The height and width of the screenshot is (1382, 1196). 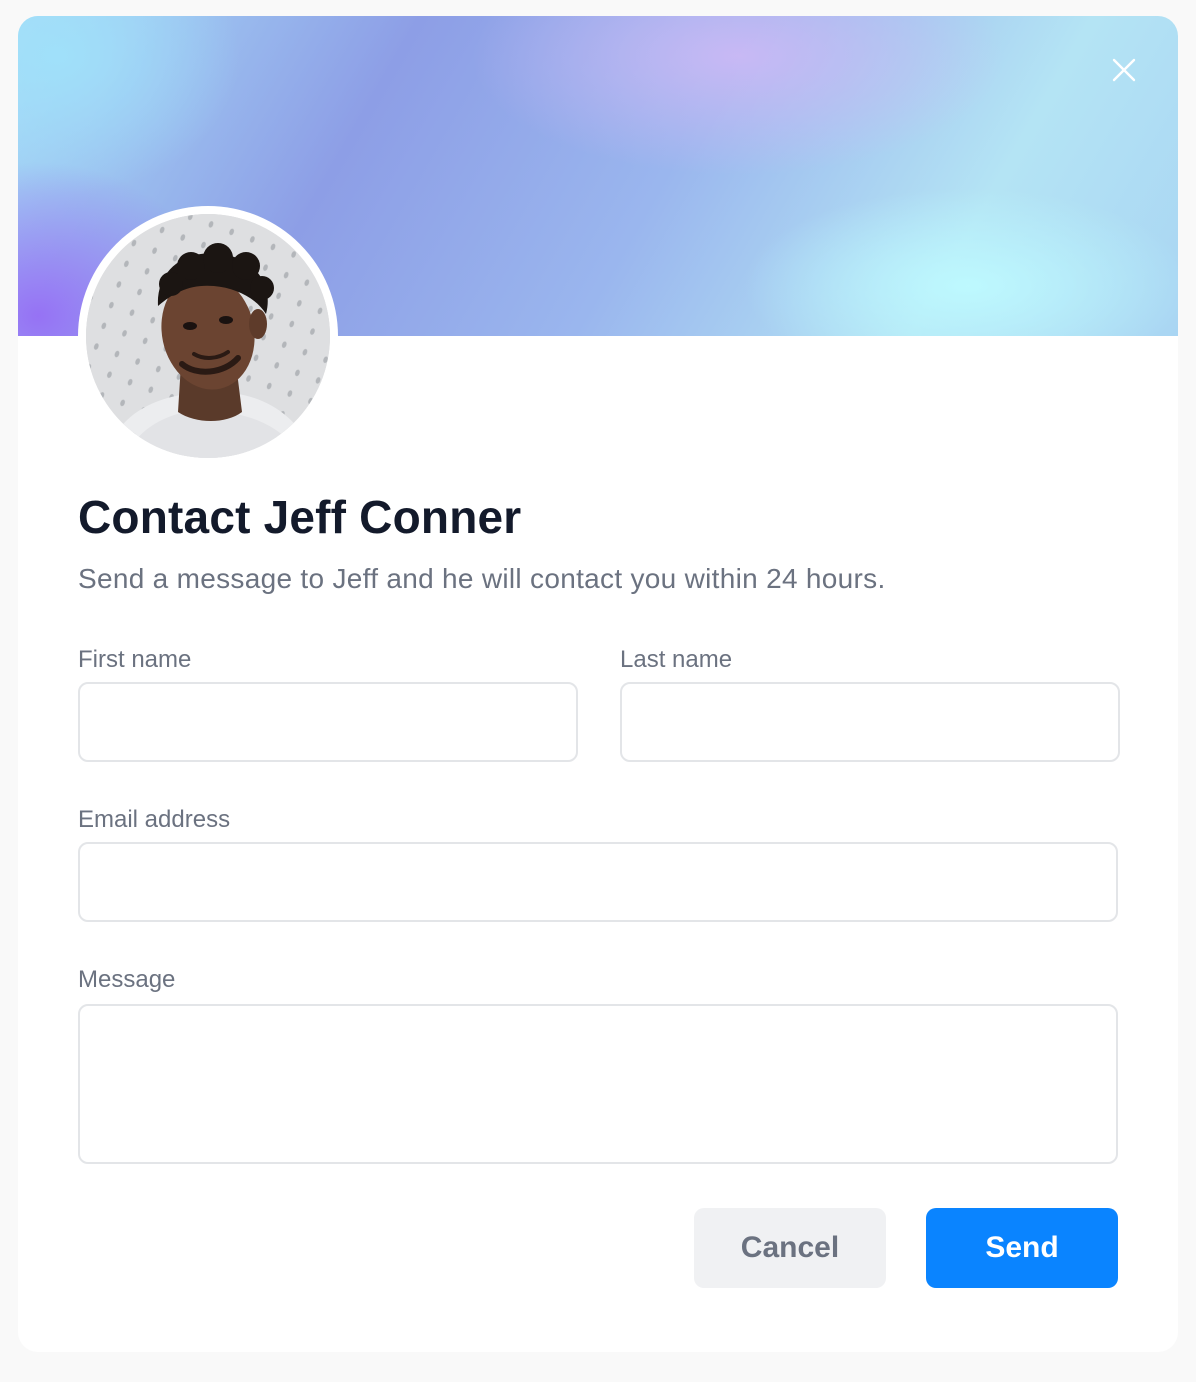 I want to click on avatar-photo, so click(x=208, y=336).